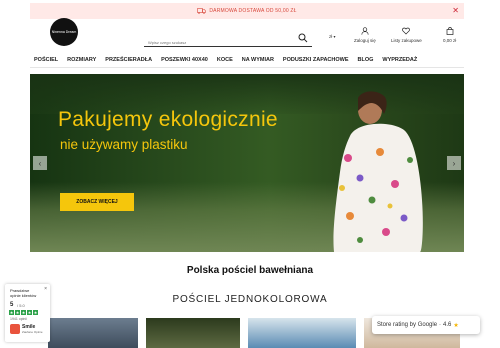 This screenshot has width=500, height=348. I want to click on reviews-scale: / 5.0, so click(21, 305).